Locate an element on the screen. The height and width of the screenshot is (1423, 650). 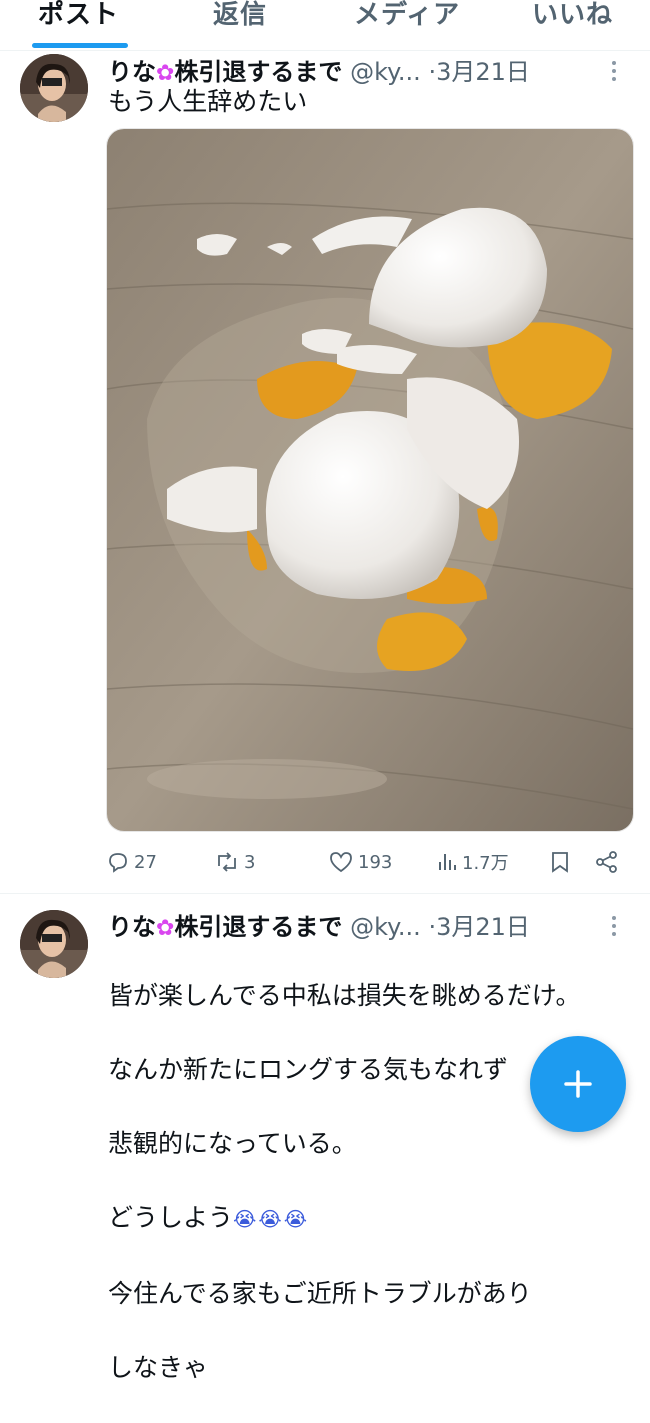
repost-button: 3 is located at coordinates (234, 862).